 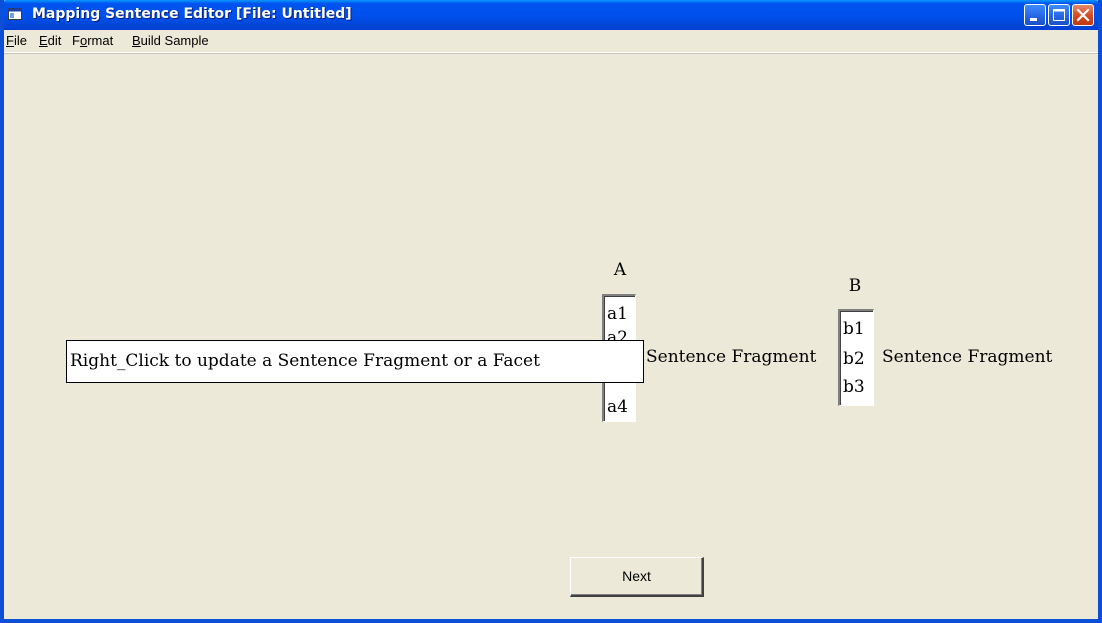 What do you see at coordinates (637, 577) in the screenshot?
I see `next-button: Next` at bounding box center [637, 577].